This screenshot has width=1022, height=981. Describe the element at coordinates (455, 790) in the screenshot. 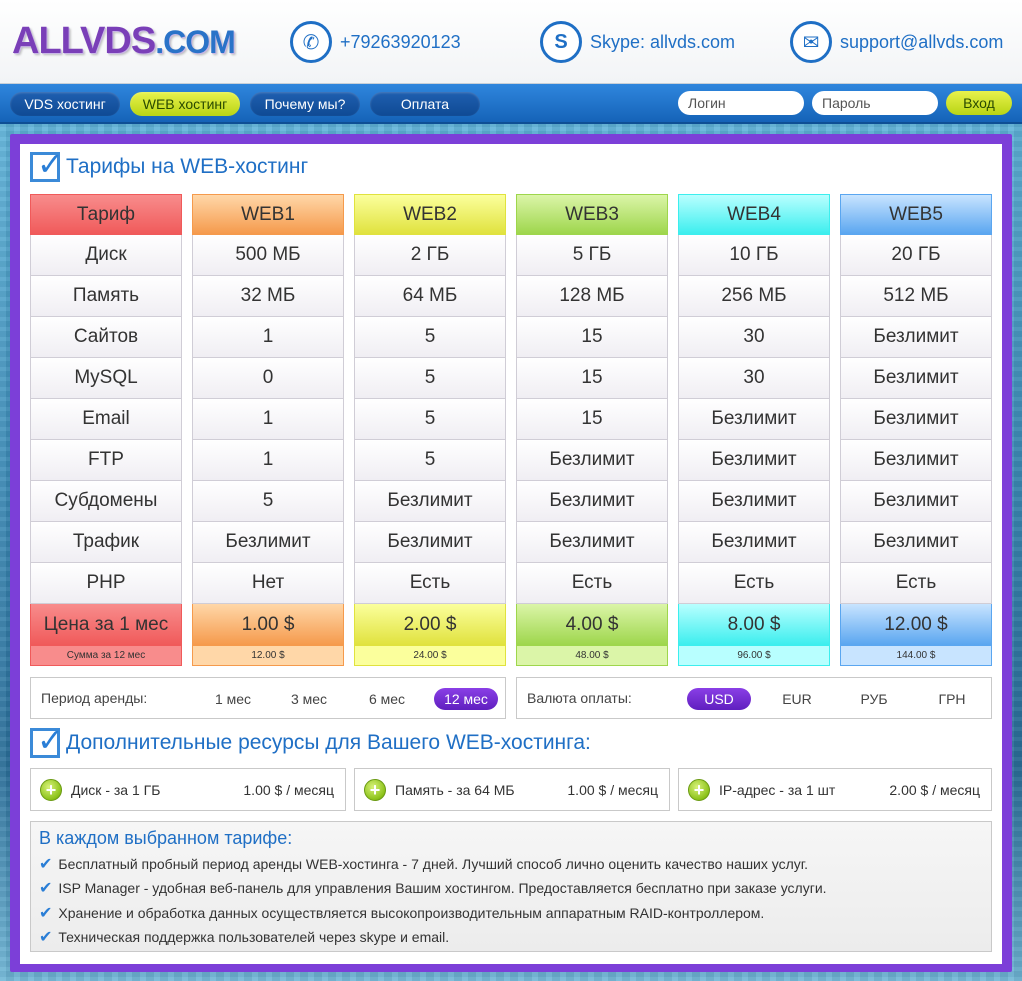

I see `extra-label: Память - за 64 МБ` at that location.